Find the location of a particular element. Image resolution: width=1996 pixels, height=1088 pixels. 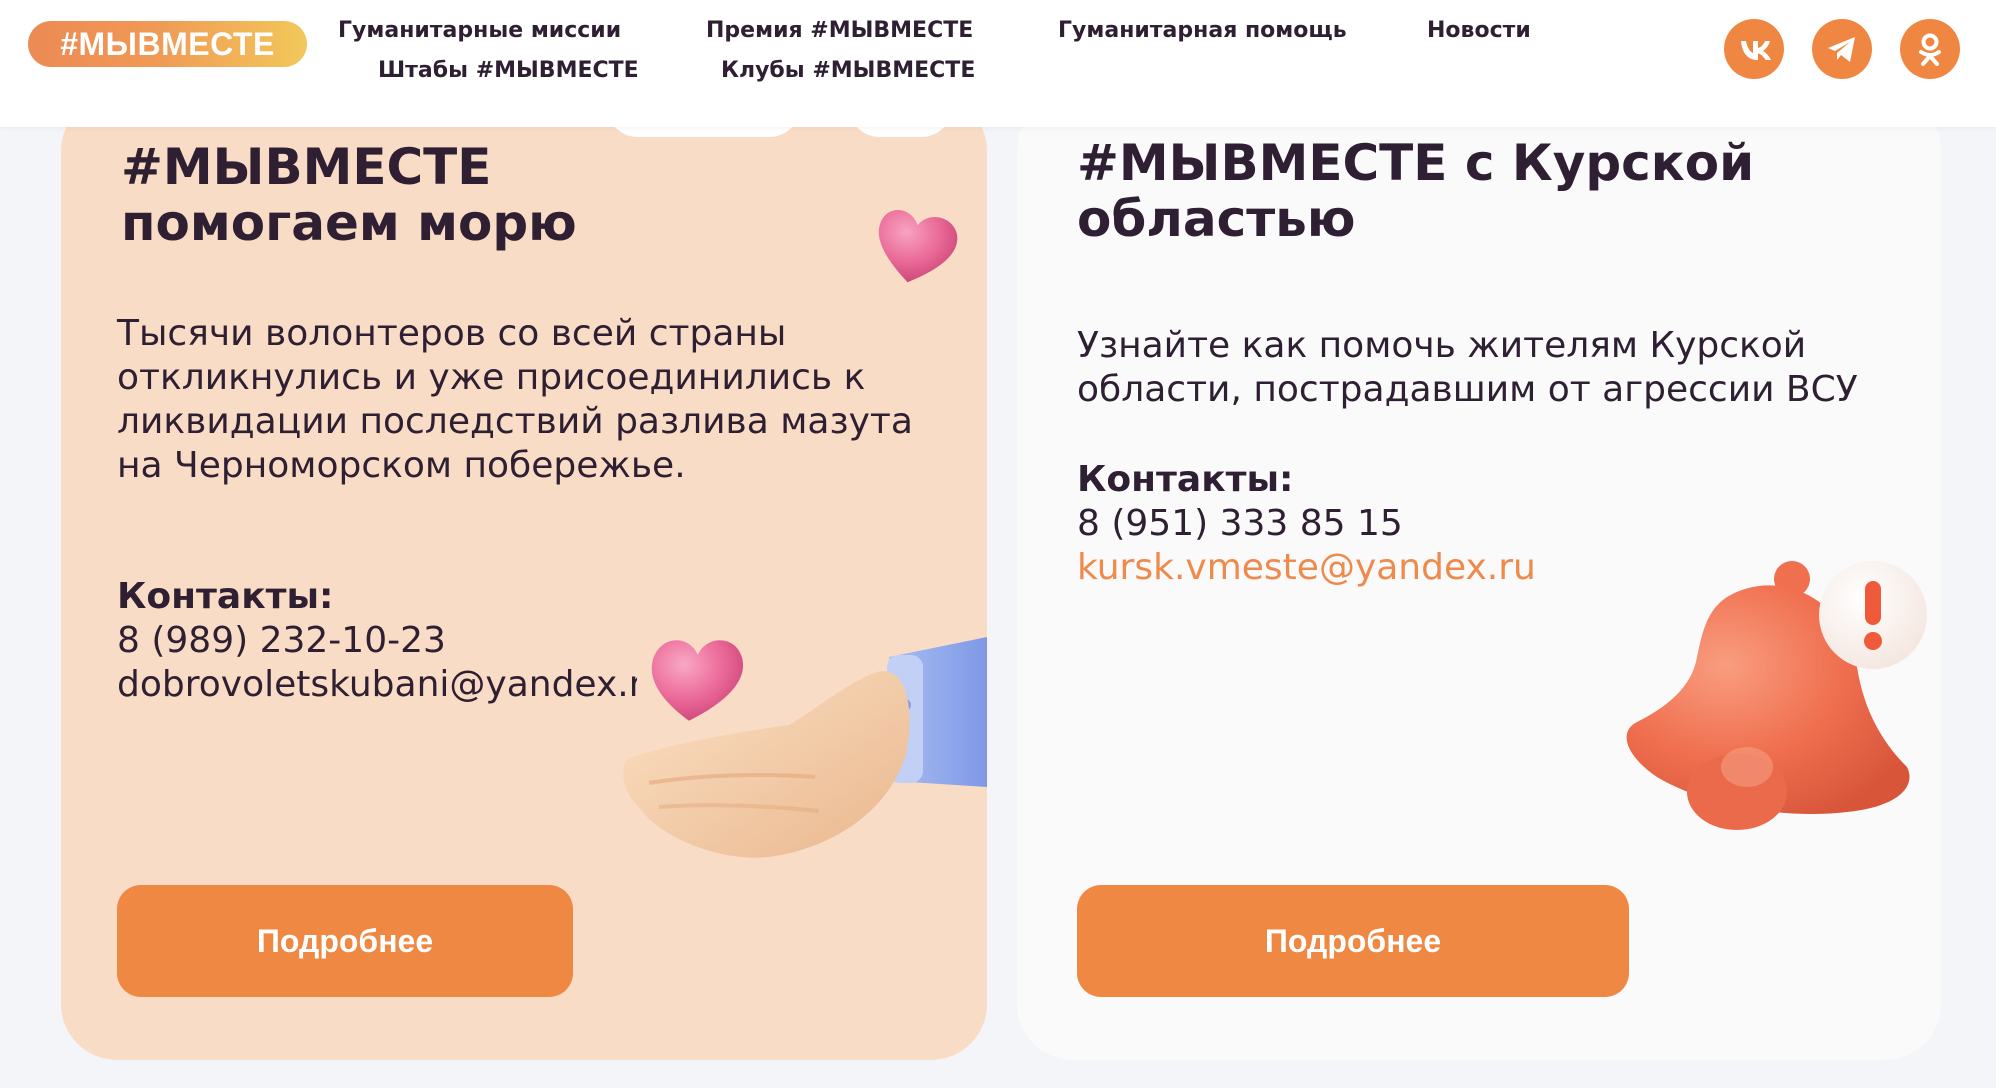

nav-humanitarian-aid: Гуманитарная помощь is located at coordinates (1202, 31).